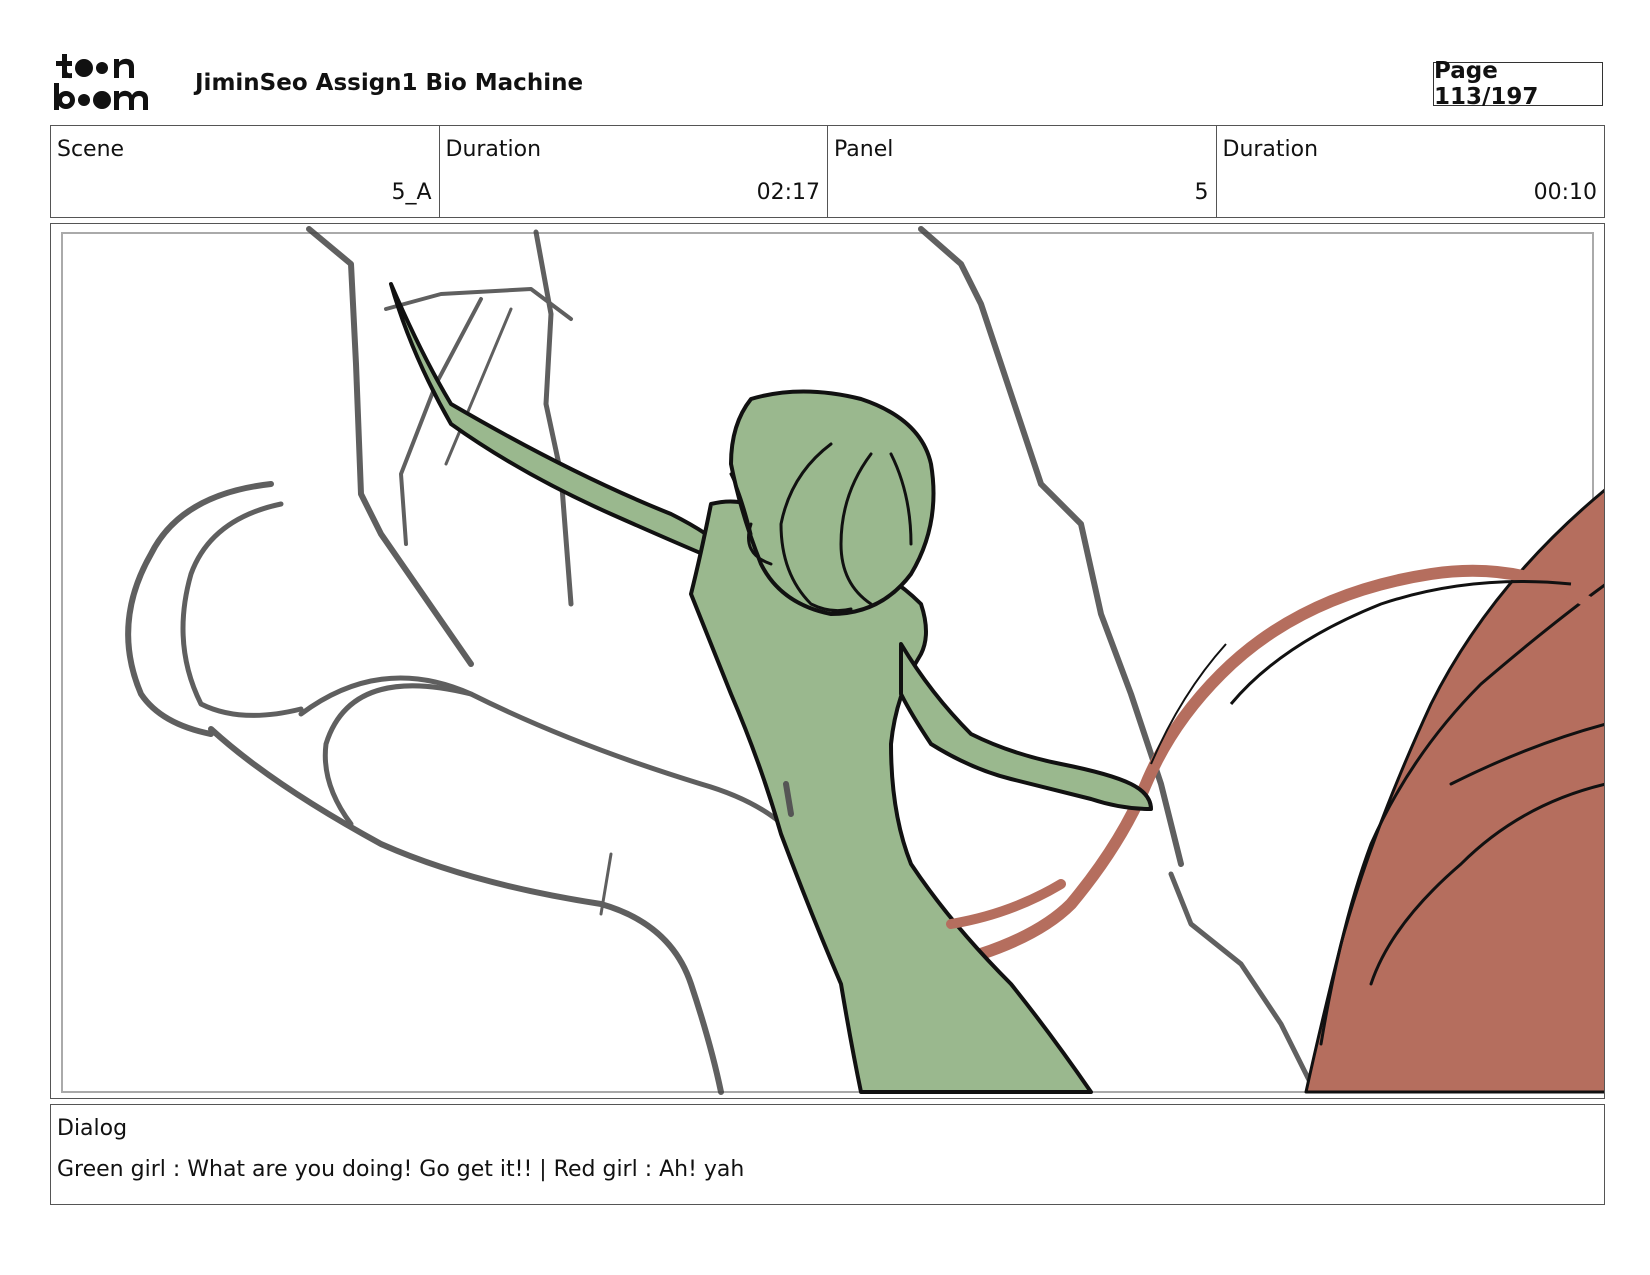 Image resolution: width=1650 pixels, height=1275 pixels. Describe the element at coordinates (634, 171) in the screenshot. I see `scene-duration-cell: Duration 02:17` at that location.